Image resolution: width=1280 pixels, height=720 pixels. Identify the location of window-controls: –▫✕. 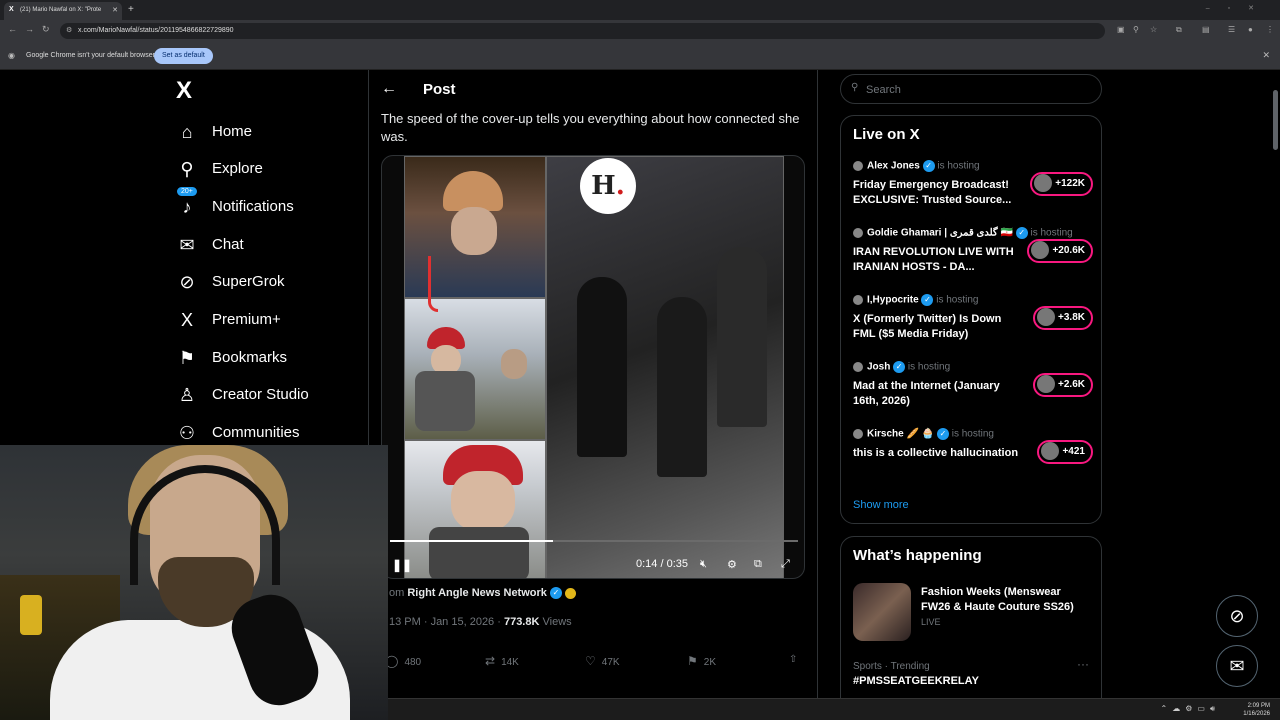
(1239, 8).